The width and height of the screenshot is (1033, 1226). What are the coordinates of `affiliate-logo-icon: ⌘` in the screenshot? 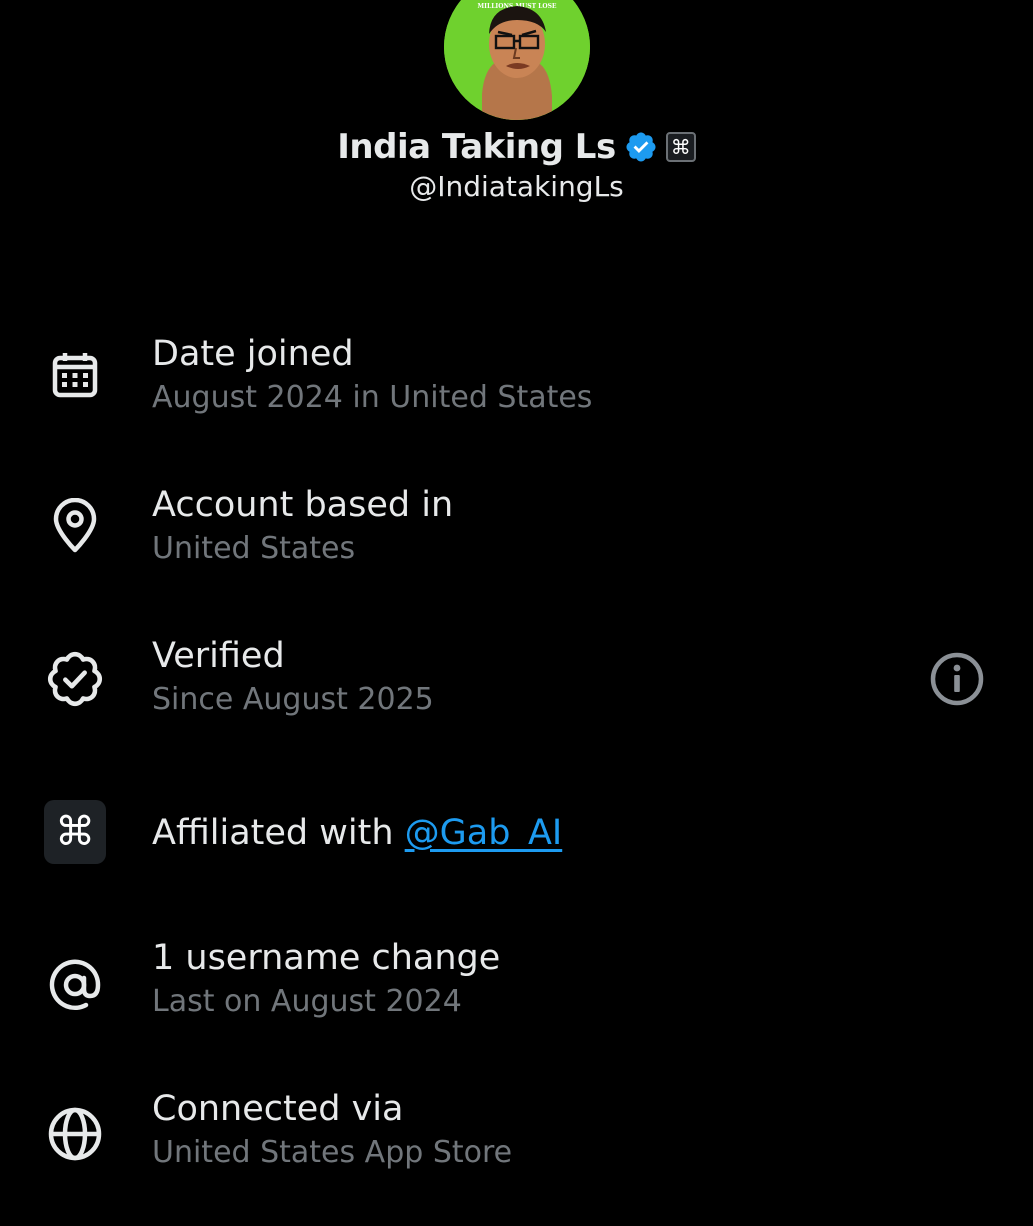 It's located at (75, 832).